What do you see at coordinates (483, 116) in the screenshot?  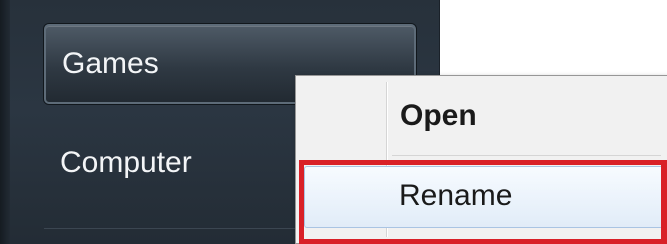 I see `context-menu-item-open: Open` at bounding box center [483, 116].